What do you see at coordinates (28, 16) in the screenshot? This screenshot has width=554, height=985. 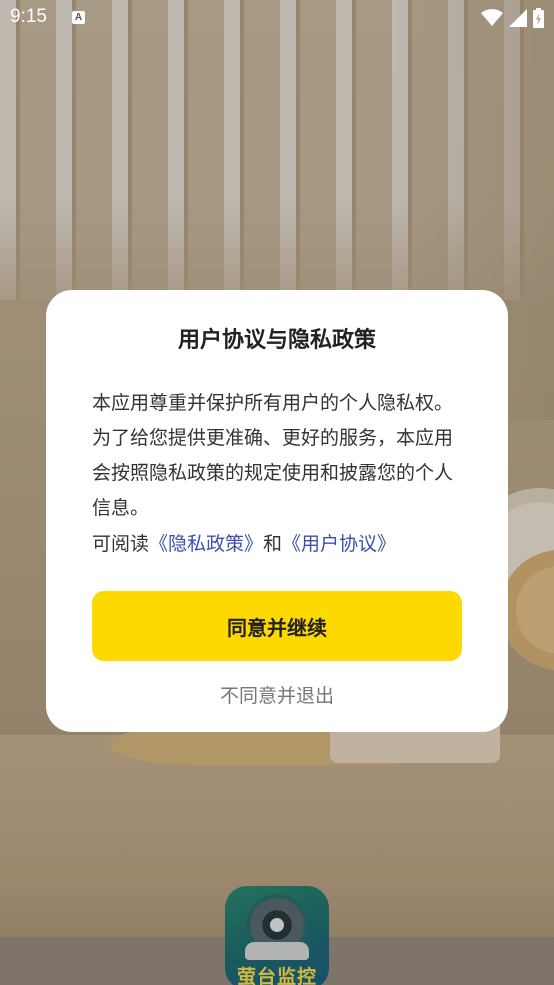 I see `status-time: 9:15` at bounding box center [28, 16].